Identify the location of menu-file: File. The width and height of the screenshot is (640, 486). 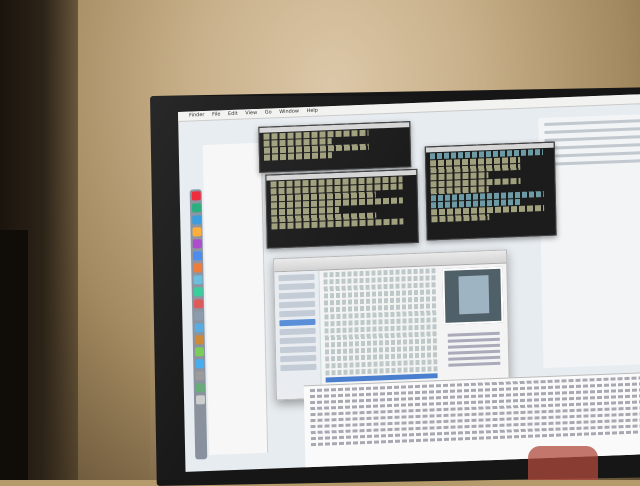
(216, 114).